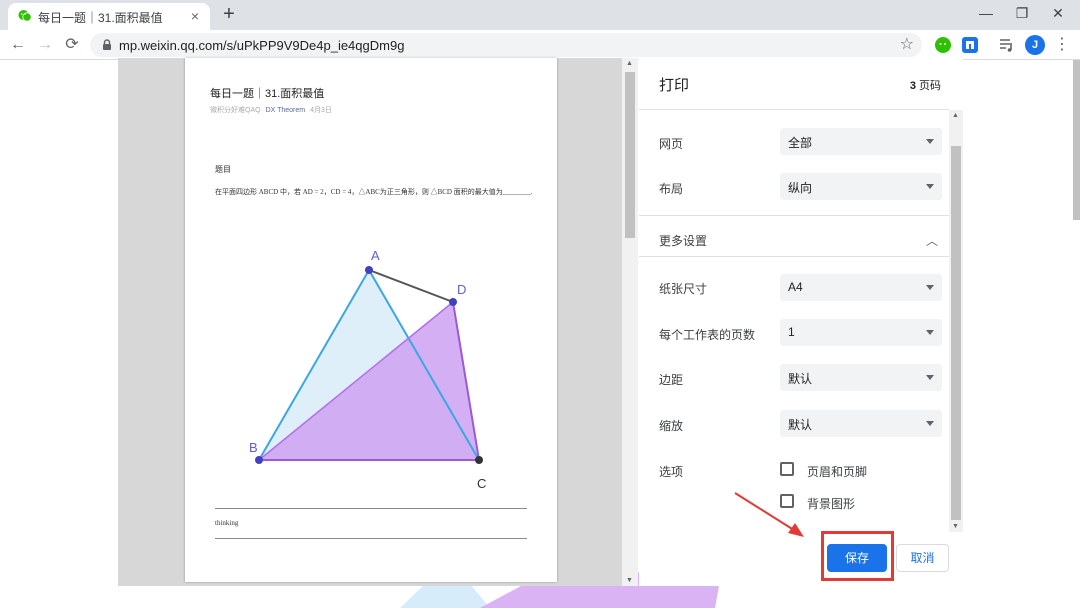 The width and height of the screenshot is (1080, 608). What do you see at coordinates (223, 169) in the screenshot?
I see `question-heading: 题目` at bounding box center [223, 169].